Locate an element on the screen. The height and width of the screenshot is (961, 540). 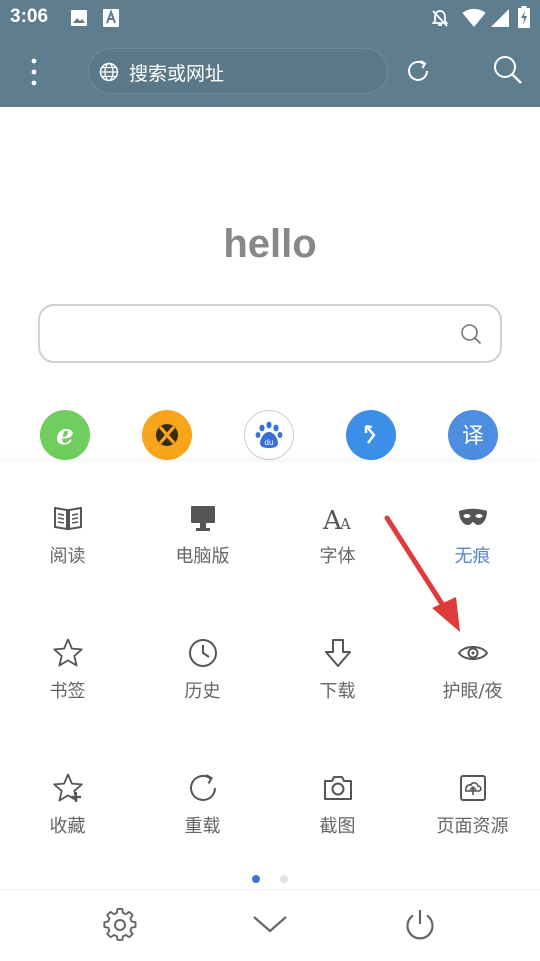
translate-glyph: 译 is located at coordinates (473, 436).